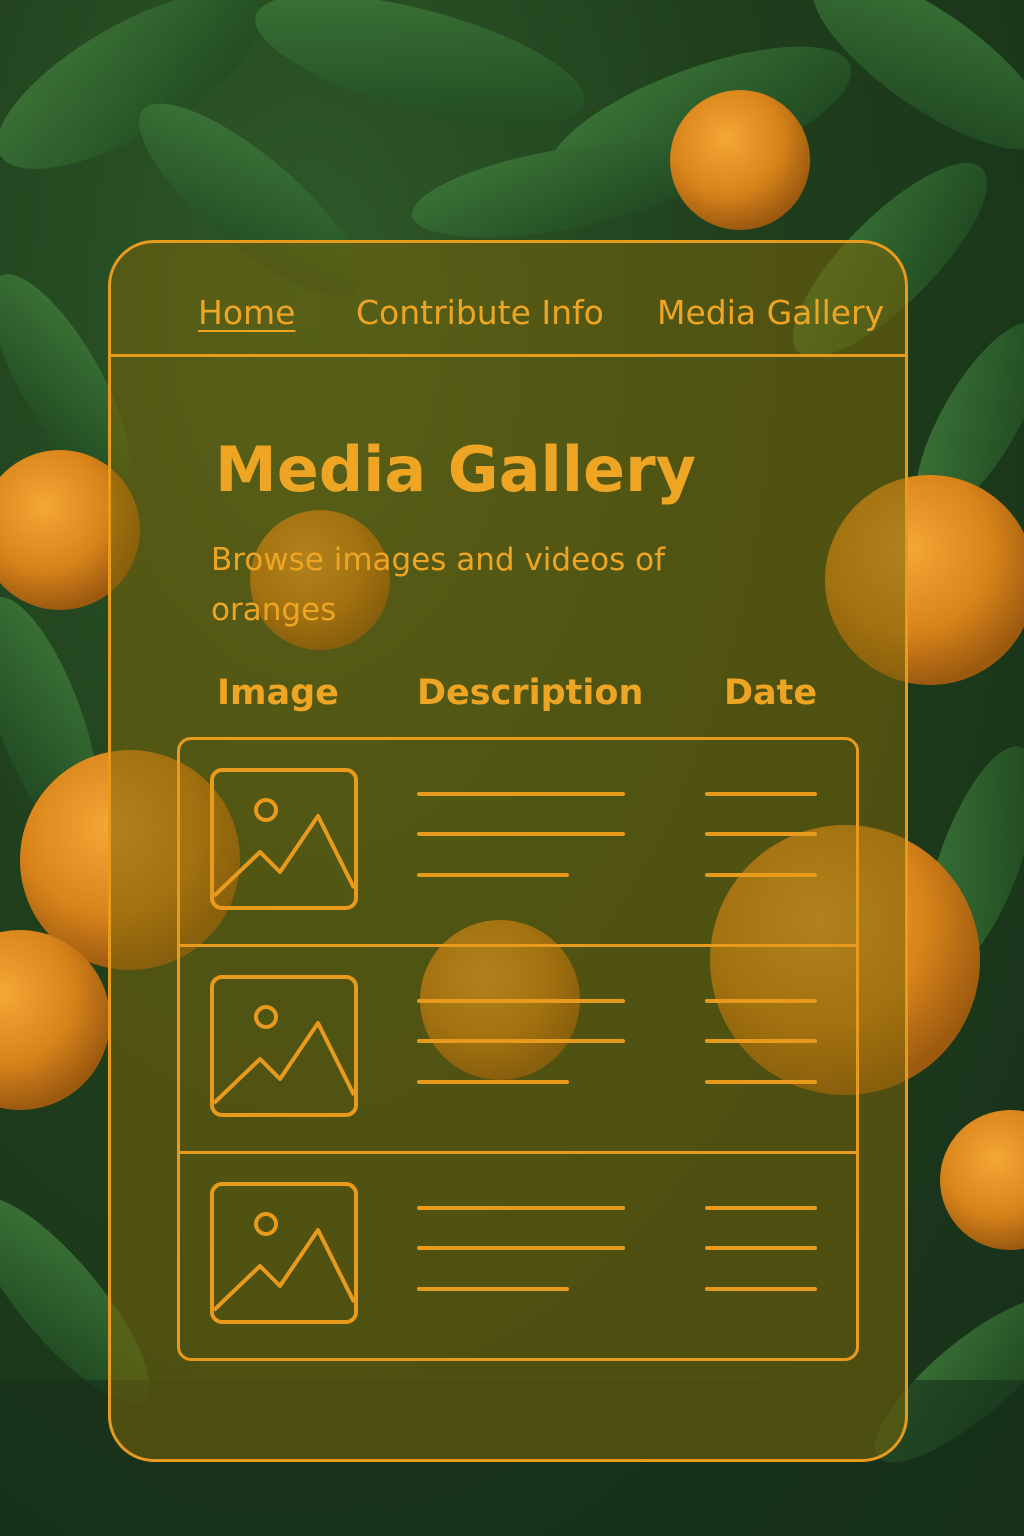  I want to click on nav-link-home: Home, so click(246, 312).